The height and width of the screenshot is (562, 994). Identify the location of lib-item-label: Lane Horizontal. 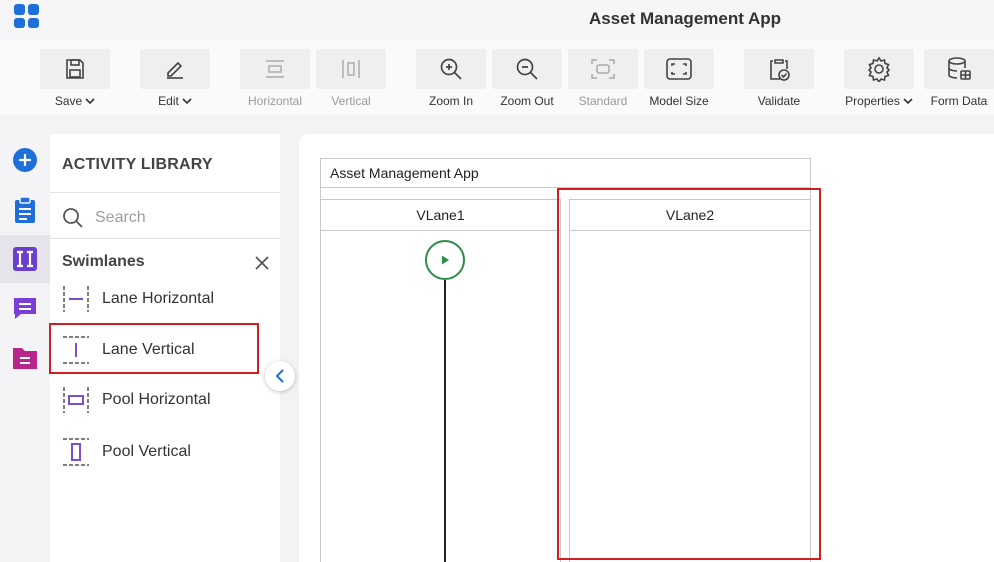
(158, 298).